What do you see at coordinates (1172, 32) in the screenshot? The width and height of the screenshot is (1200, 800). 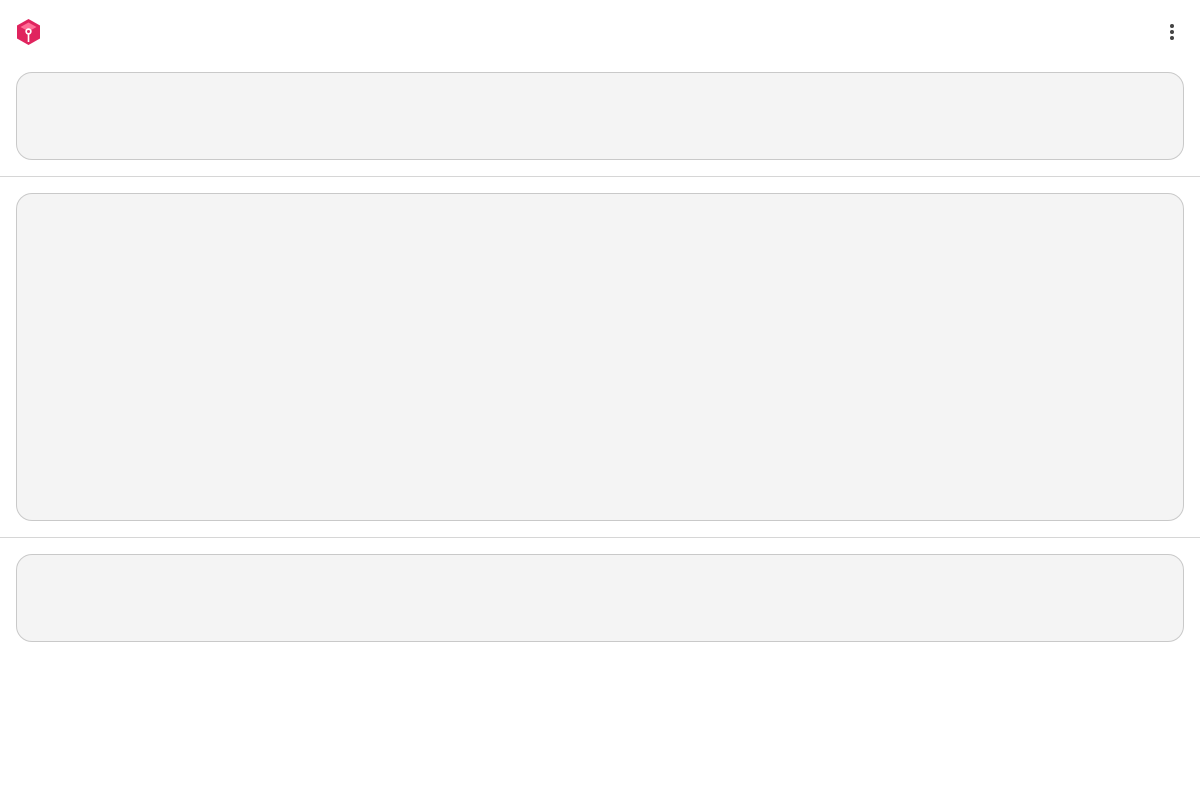 I see `more-options-button` at bounding box center [1172, 32].